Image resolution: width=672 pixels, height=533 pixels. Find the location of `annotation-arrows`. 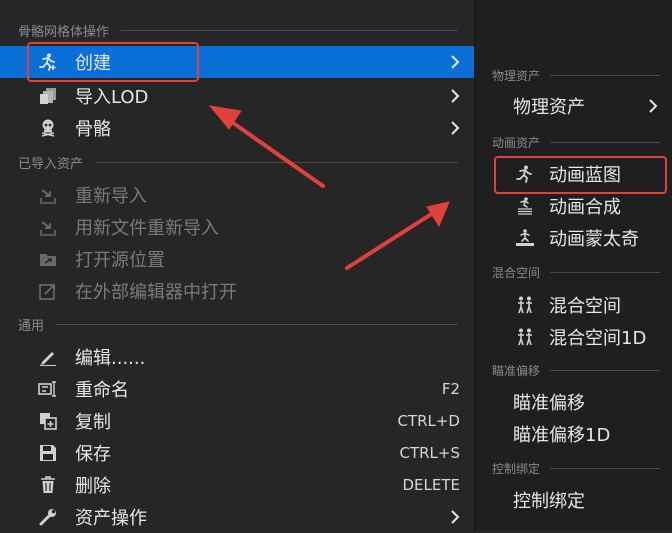

annotation-arrows is located at coordinates (329, 187).